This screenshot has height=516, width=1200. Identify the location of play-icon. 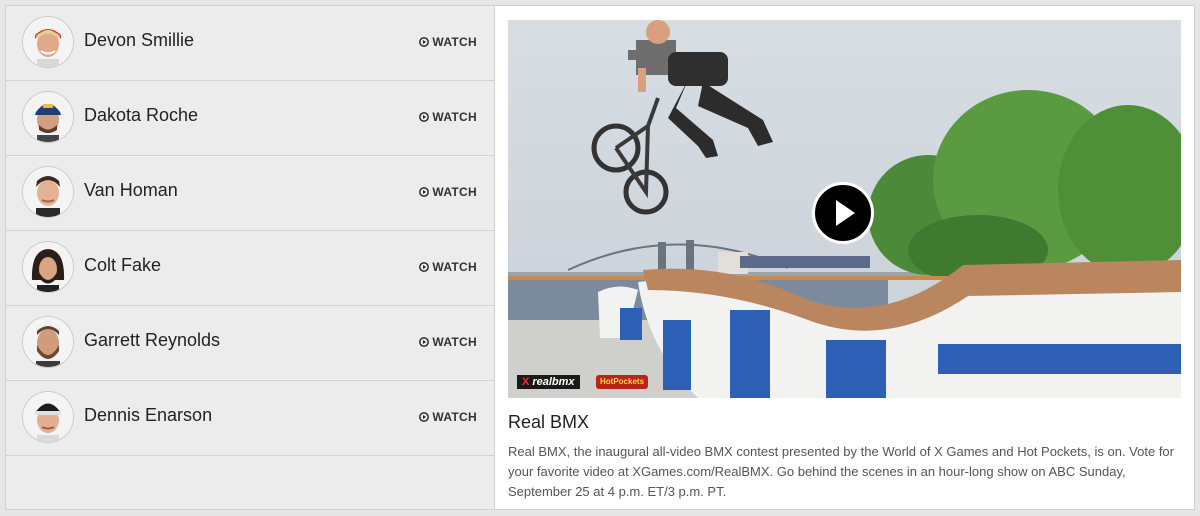
(845, 213).